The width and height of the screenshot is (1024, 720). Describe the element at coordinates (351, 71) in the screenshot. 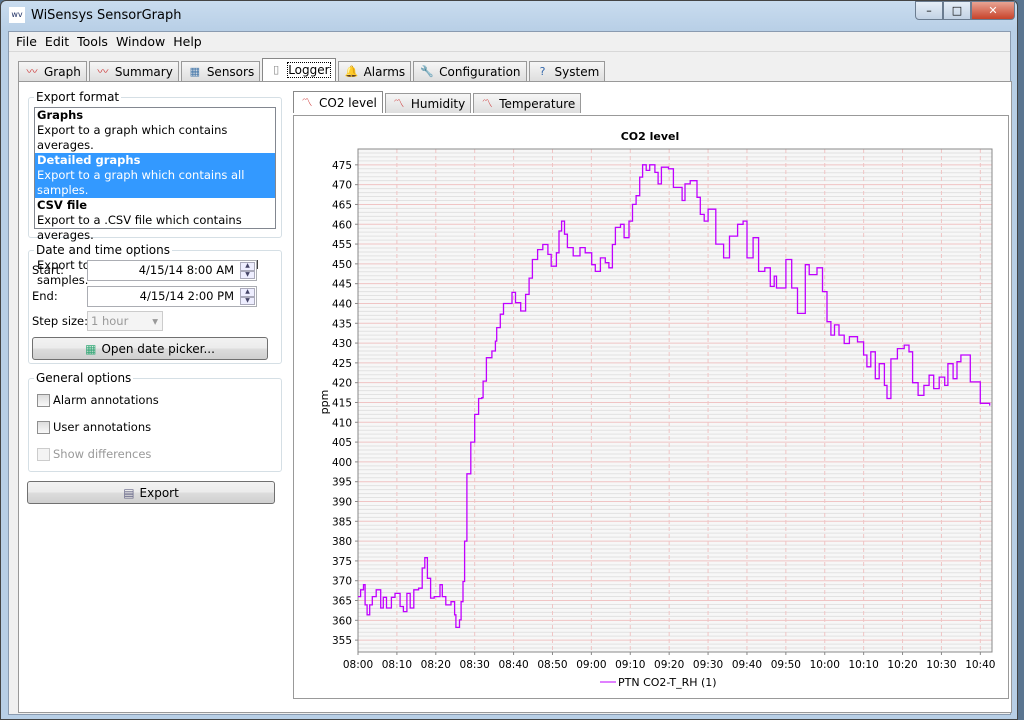

I see `bell-icon: 🔔` at that location.